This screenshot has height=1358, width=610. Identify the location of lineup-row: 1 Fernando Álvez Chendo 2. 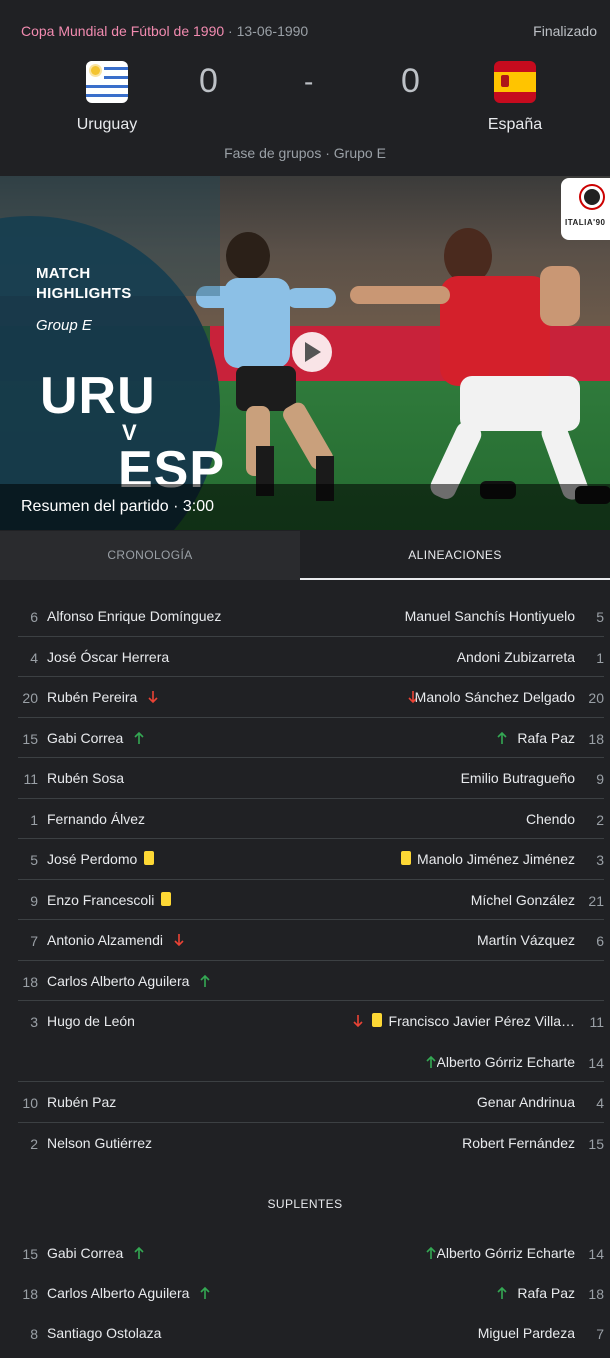
(311, 819).